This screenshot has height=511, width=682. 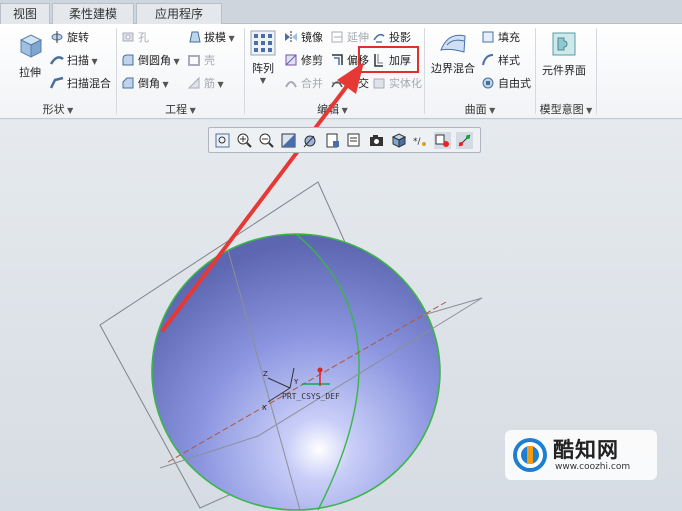 I want to click on camera-icon, so click(x=376, y=140).